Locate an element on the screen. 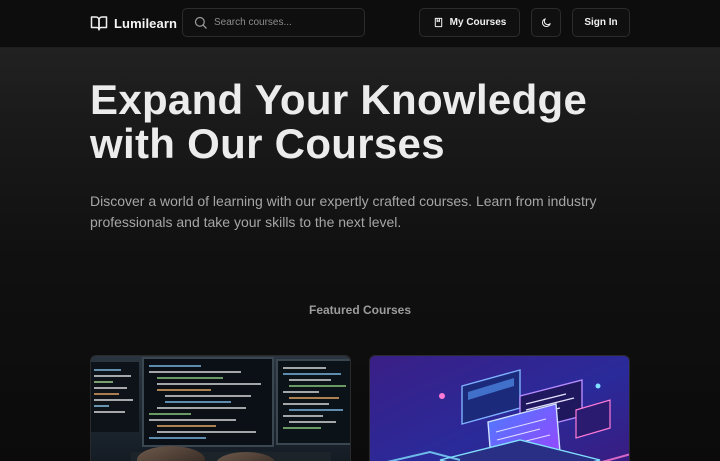  search-box is located at coordinates (273, 22).